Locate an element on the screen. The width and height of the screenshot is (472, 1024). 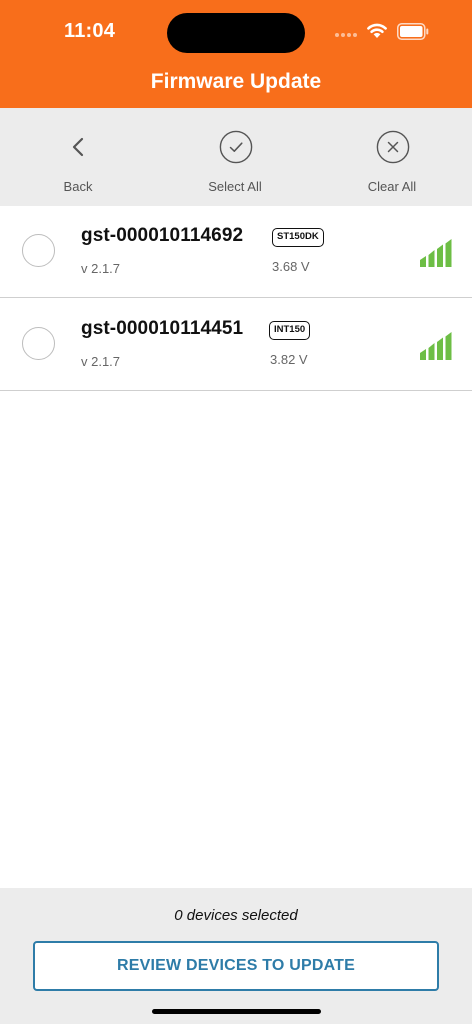
back-button: Back is located at coordinates (78, 157).